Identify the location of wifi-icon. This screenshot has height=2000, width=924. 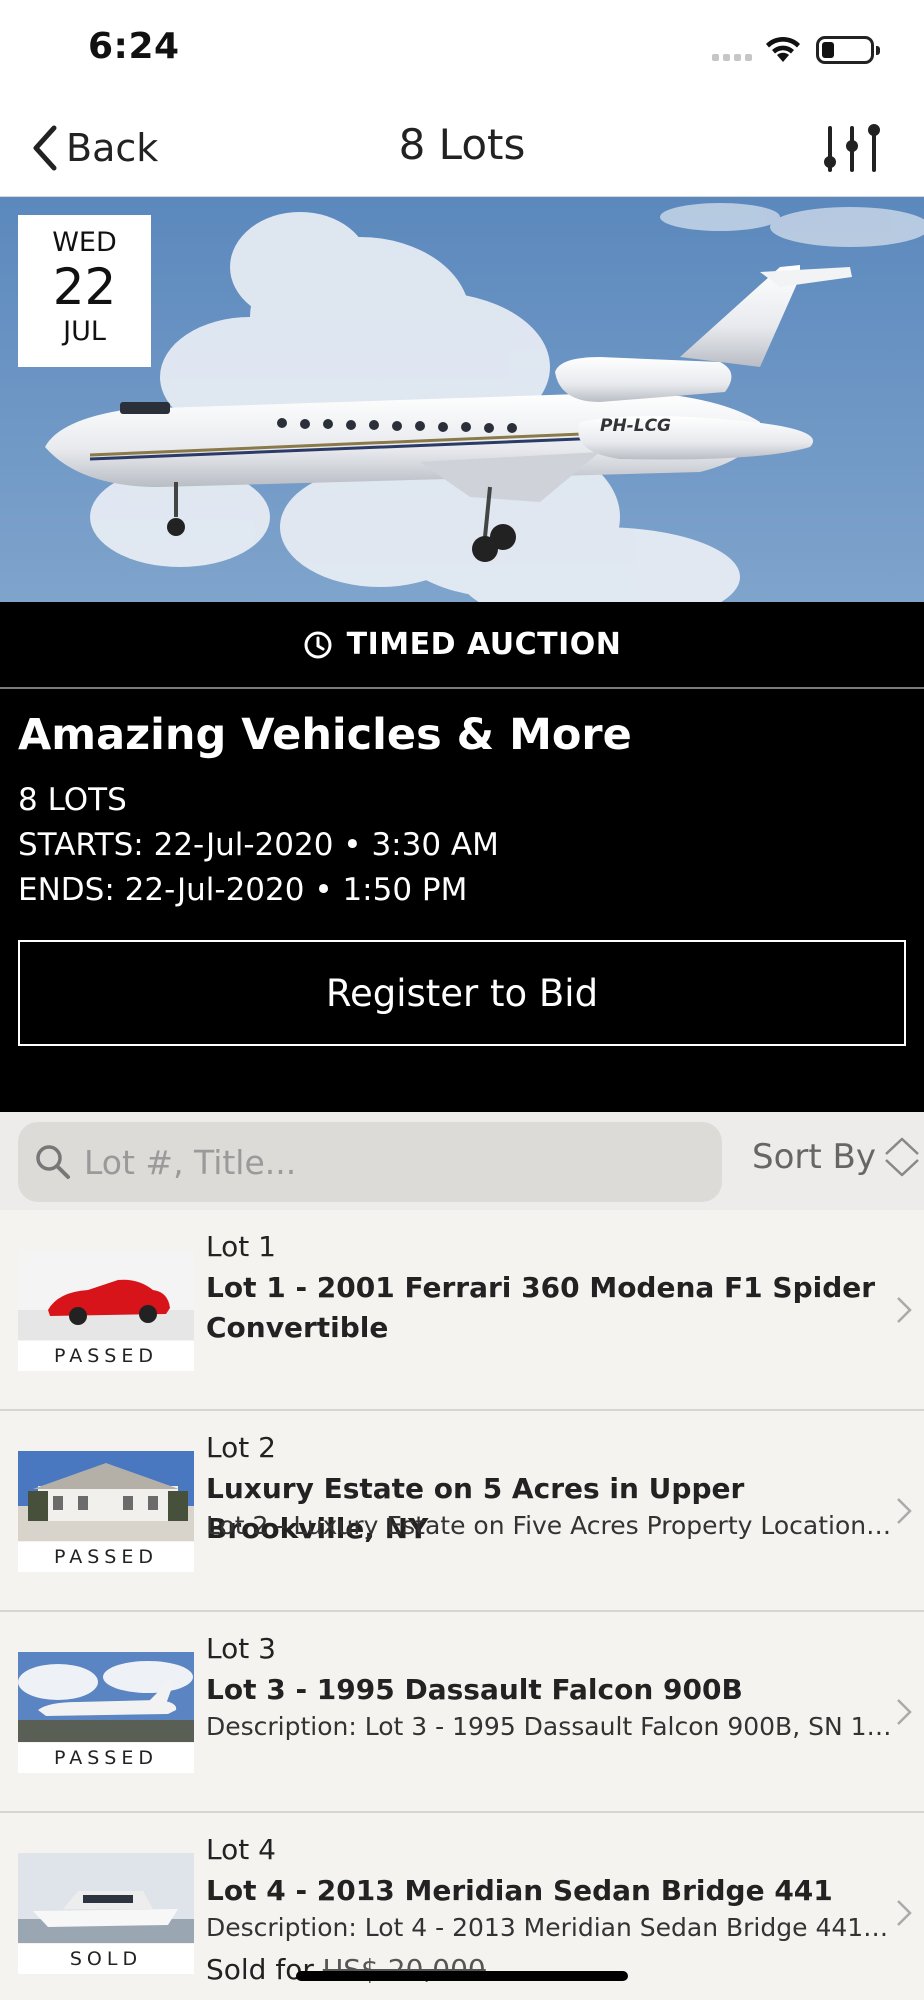
(783, 49).